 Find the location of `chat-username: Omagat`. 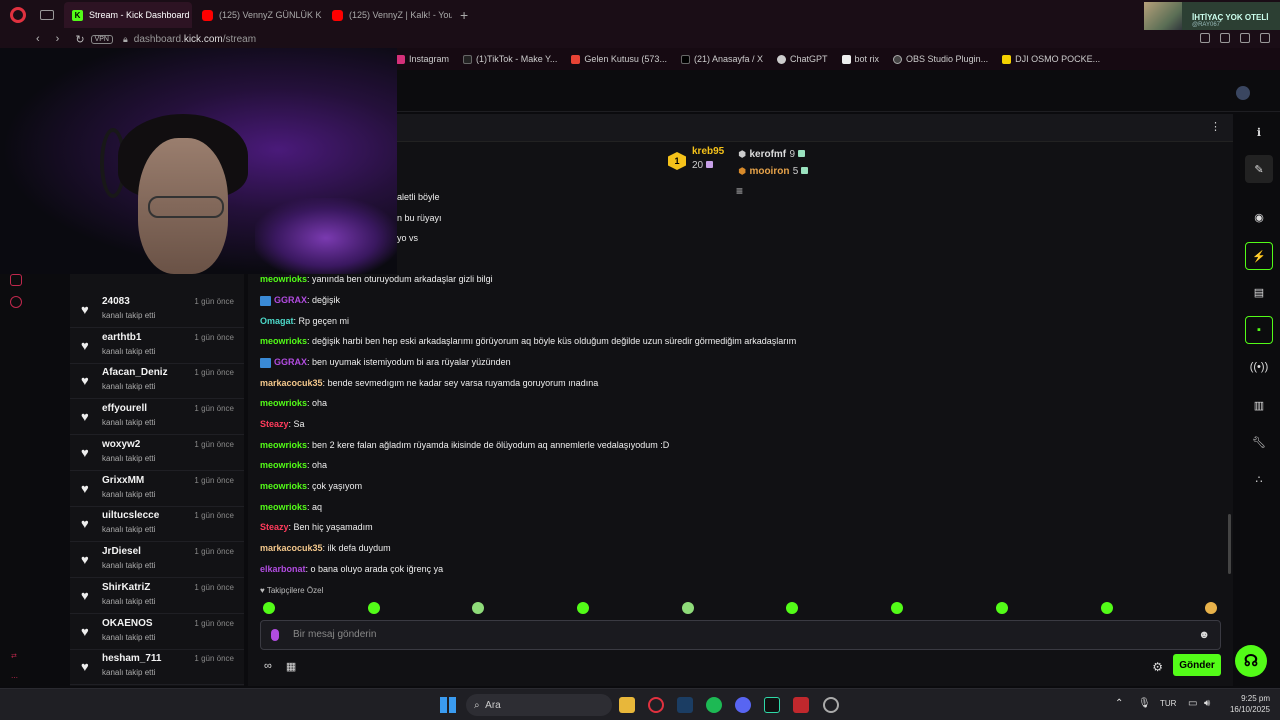

chat-username: Omagat is located at coordinates (277, 321).